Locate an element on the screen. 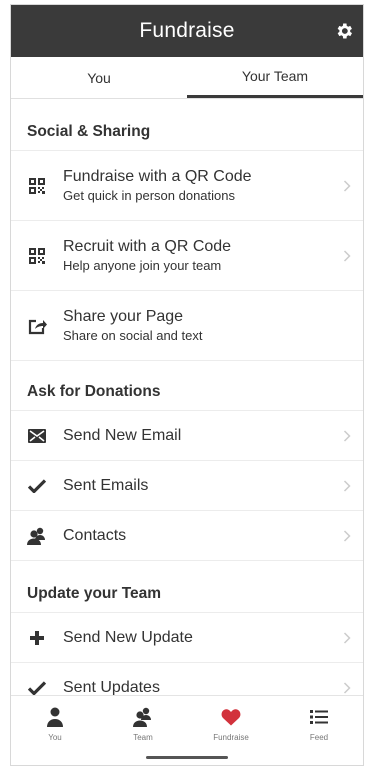  row-title: Send New Update is located at coordinates (128, 637).